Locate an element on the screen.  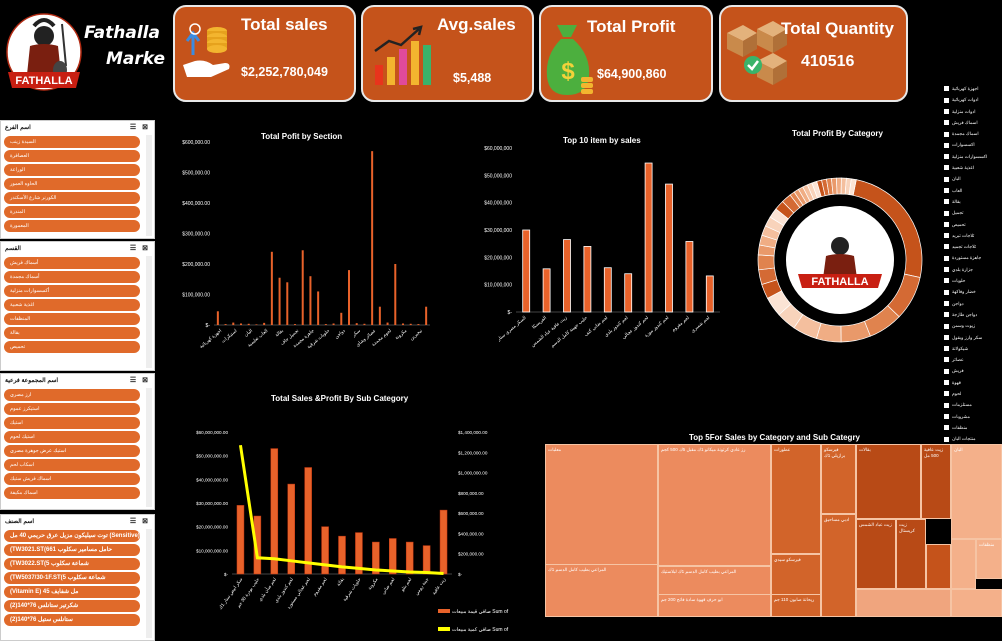
slicer-option: اسماك مكيفة is located at coordinates (72, 493).